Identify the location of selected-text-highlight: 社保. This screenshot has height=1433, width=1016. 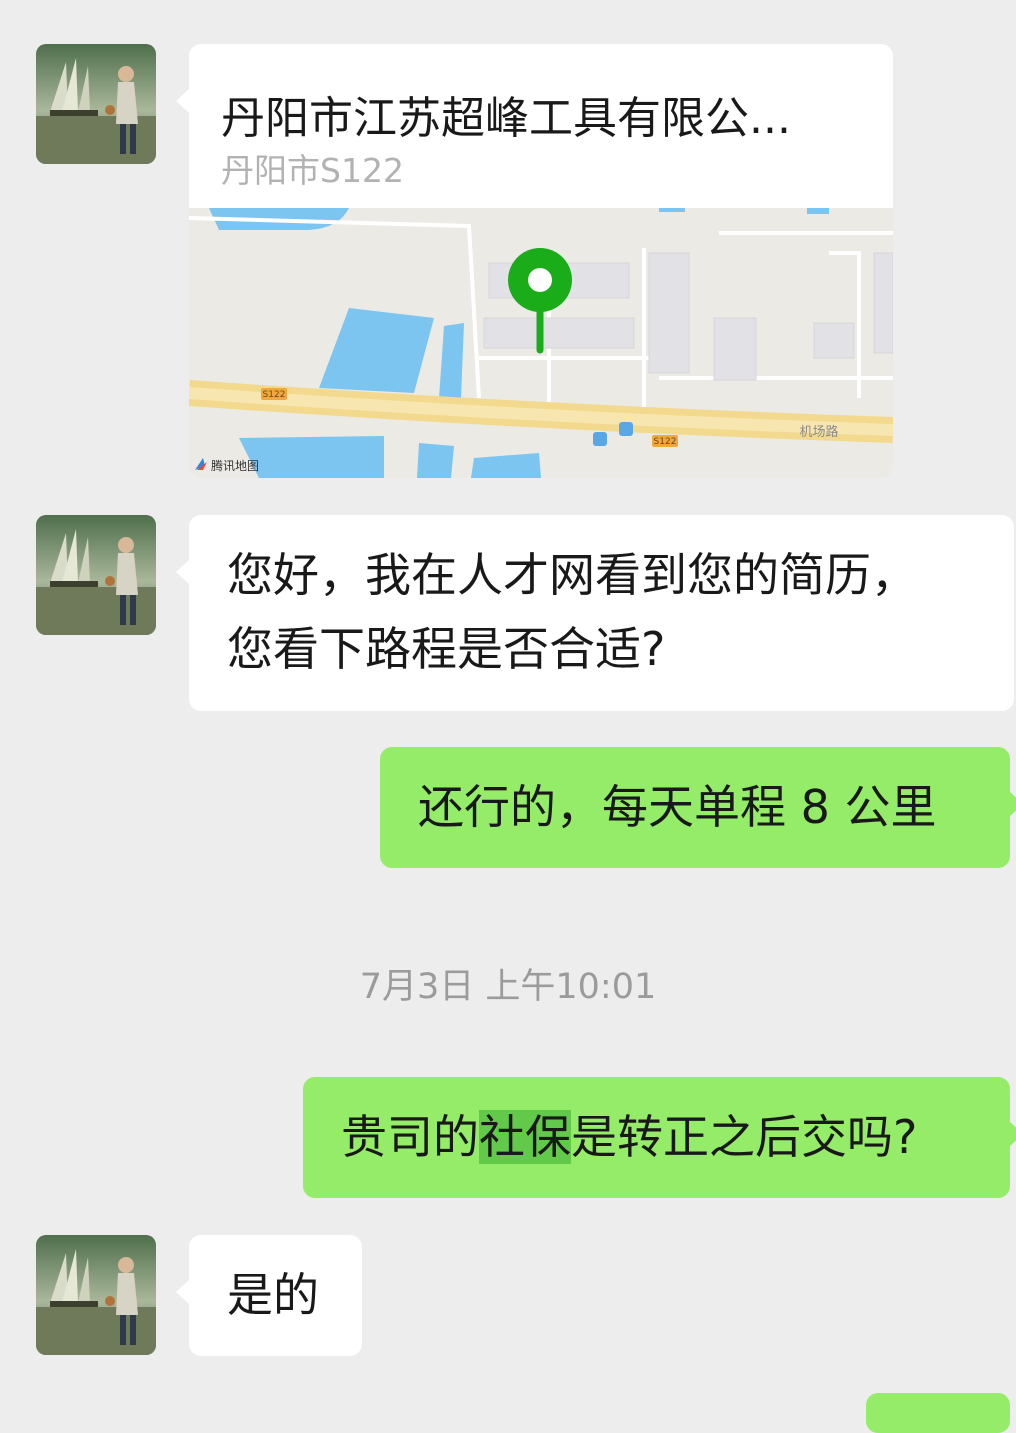
(525, 1137).